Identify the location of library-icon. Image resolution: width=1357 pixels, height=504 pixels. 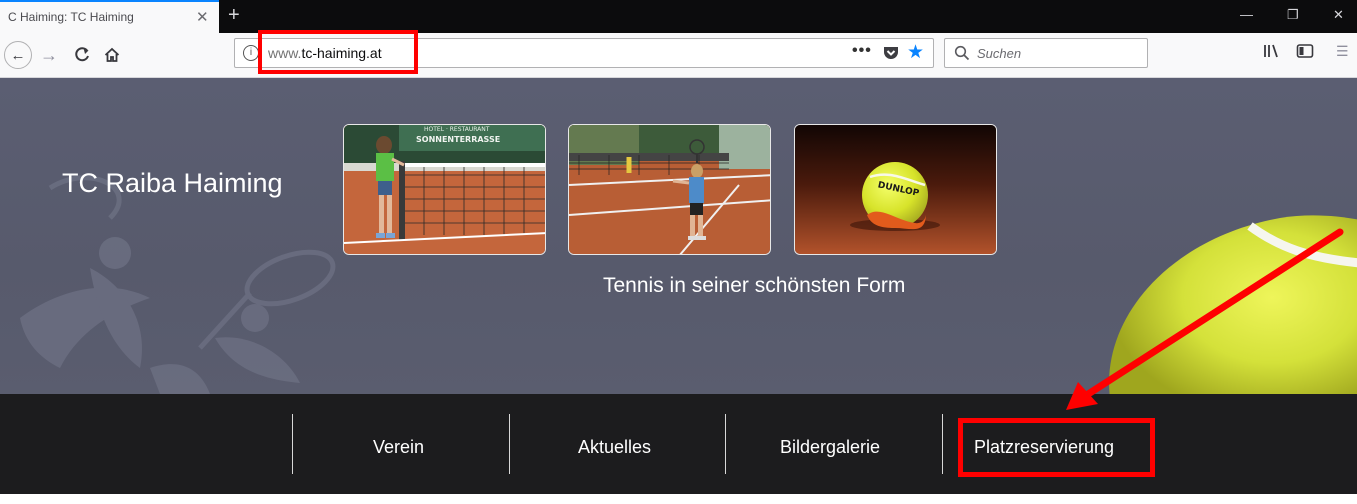
(1272, 53).